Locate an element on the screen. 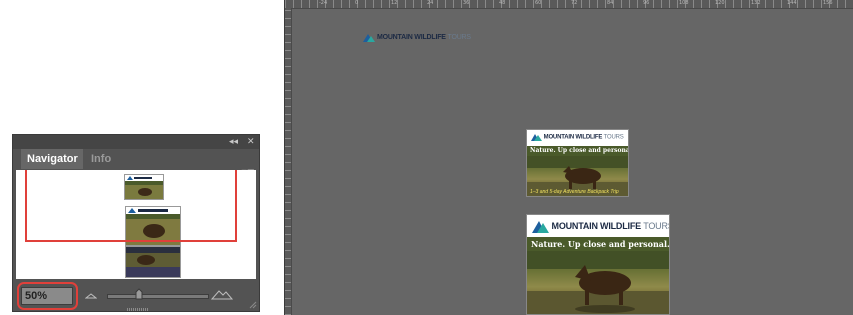  ruler-number: 108 is located at coordinates (684, 3).